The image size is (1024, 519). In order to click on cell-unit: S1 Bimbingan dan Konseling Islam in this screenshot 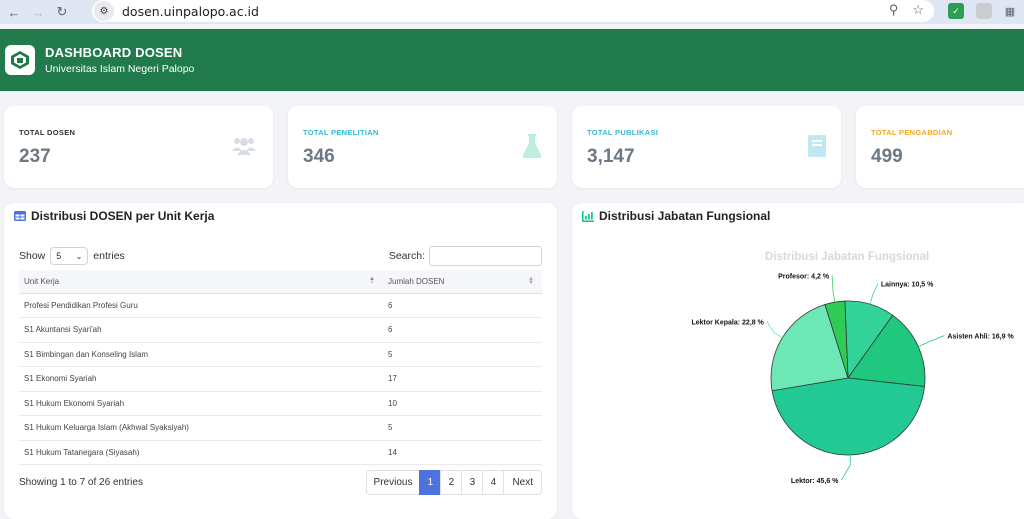, I will do `click(201, 354)`.